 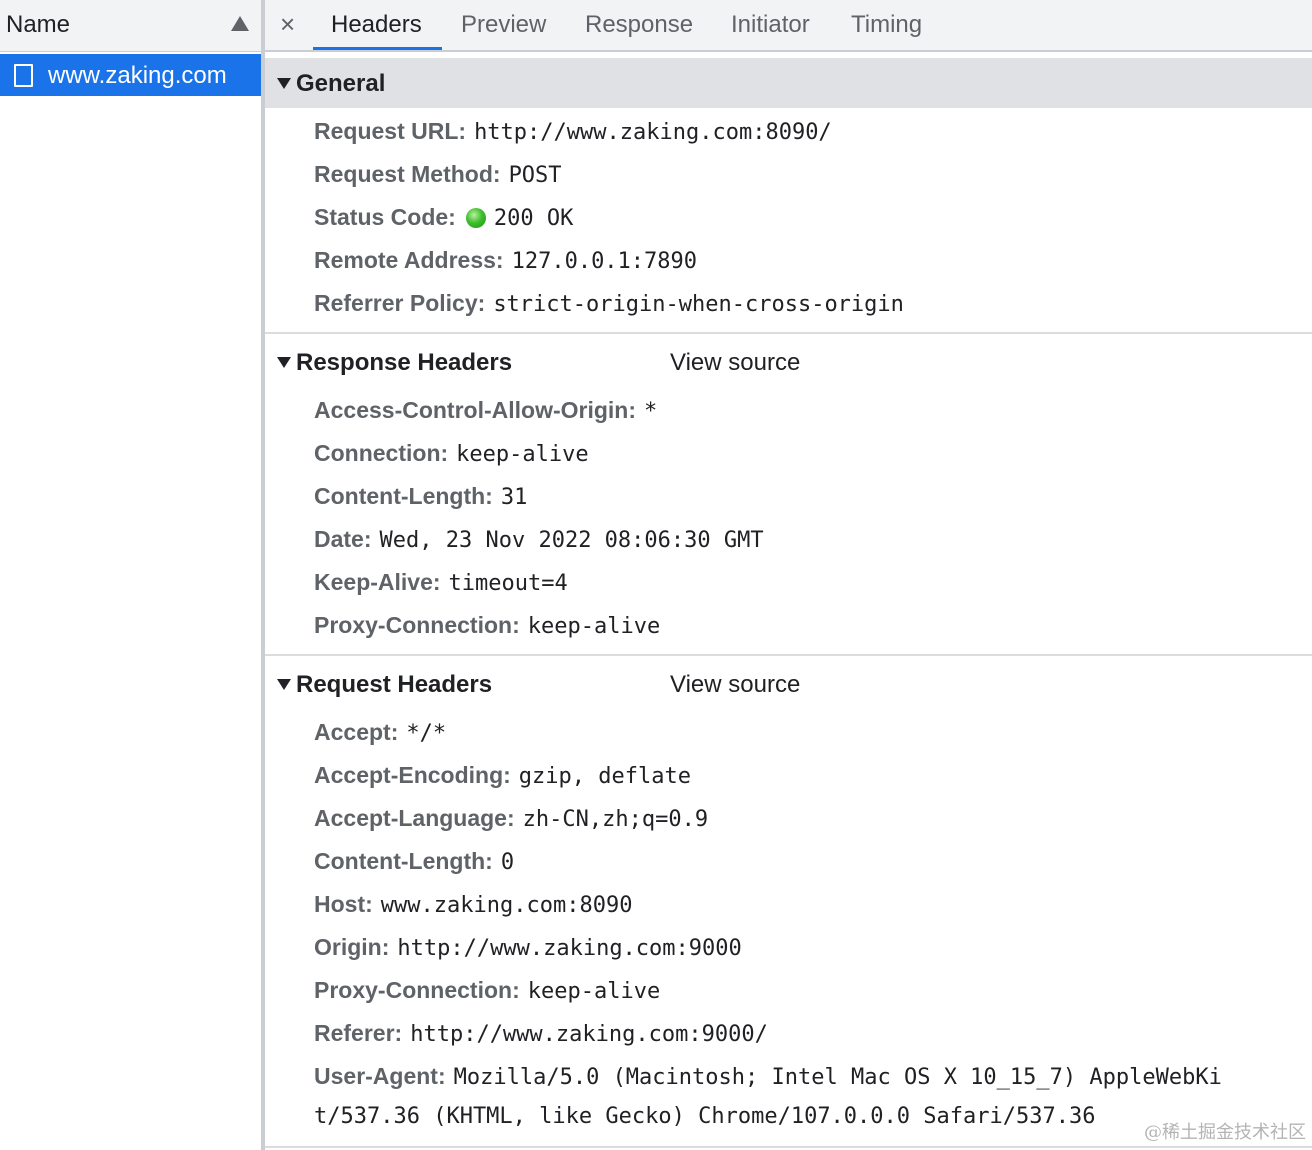 I want to click on header-row: Request Method: POST, so click(x=438, y=181).